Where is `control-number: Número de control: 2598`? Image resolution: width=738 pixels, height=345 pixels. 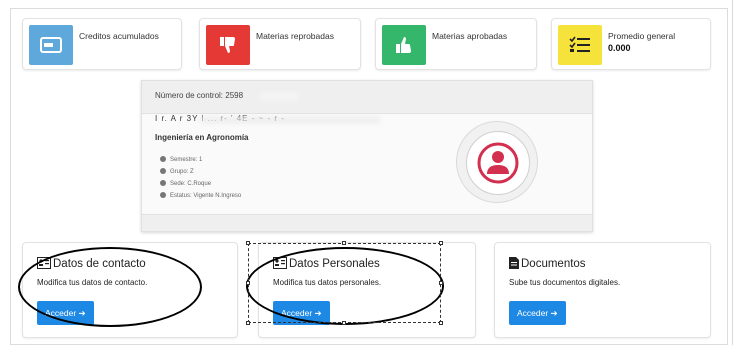
control-number: Número de control: 2598 is located at coordinates (199, 95).